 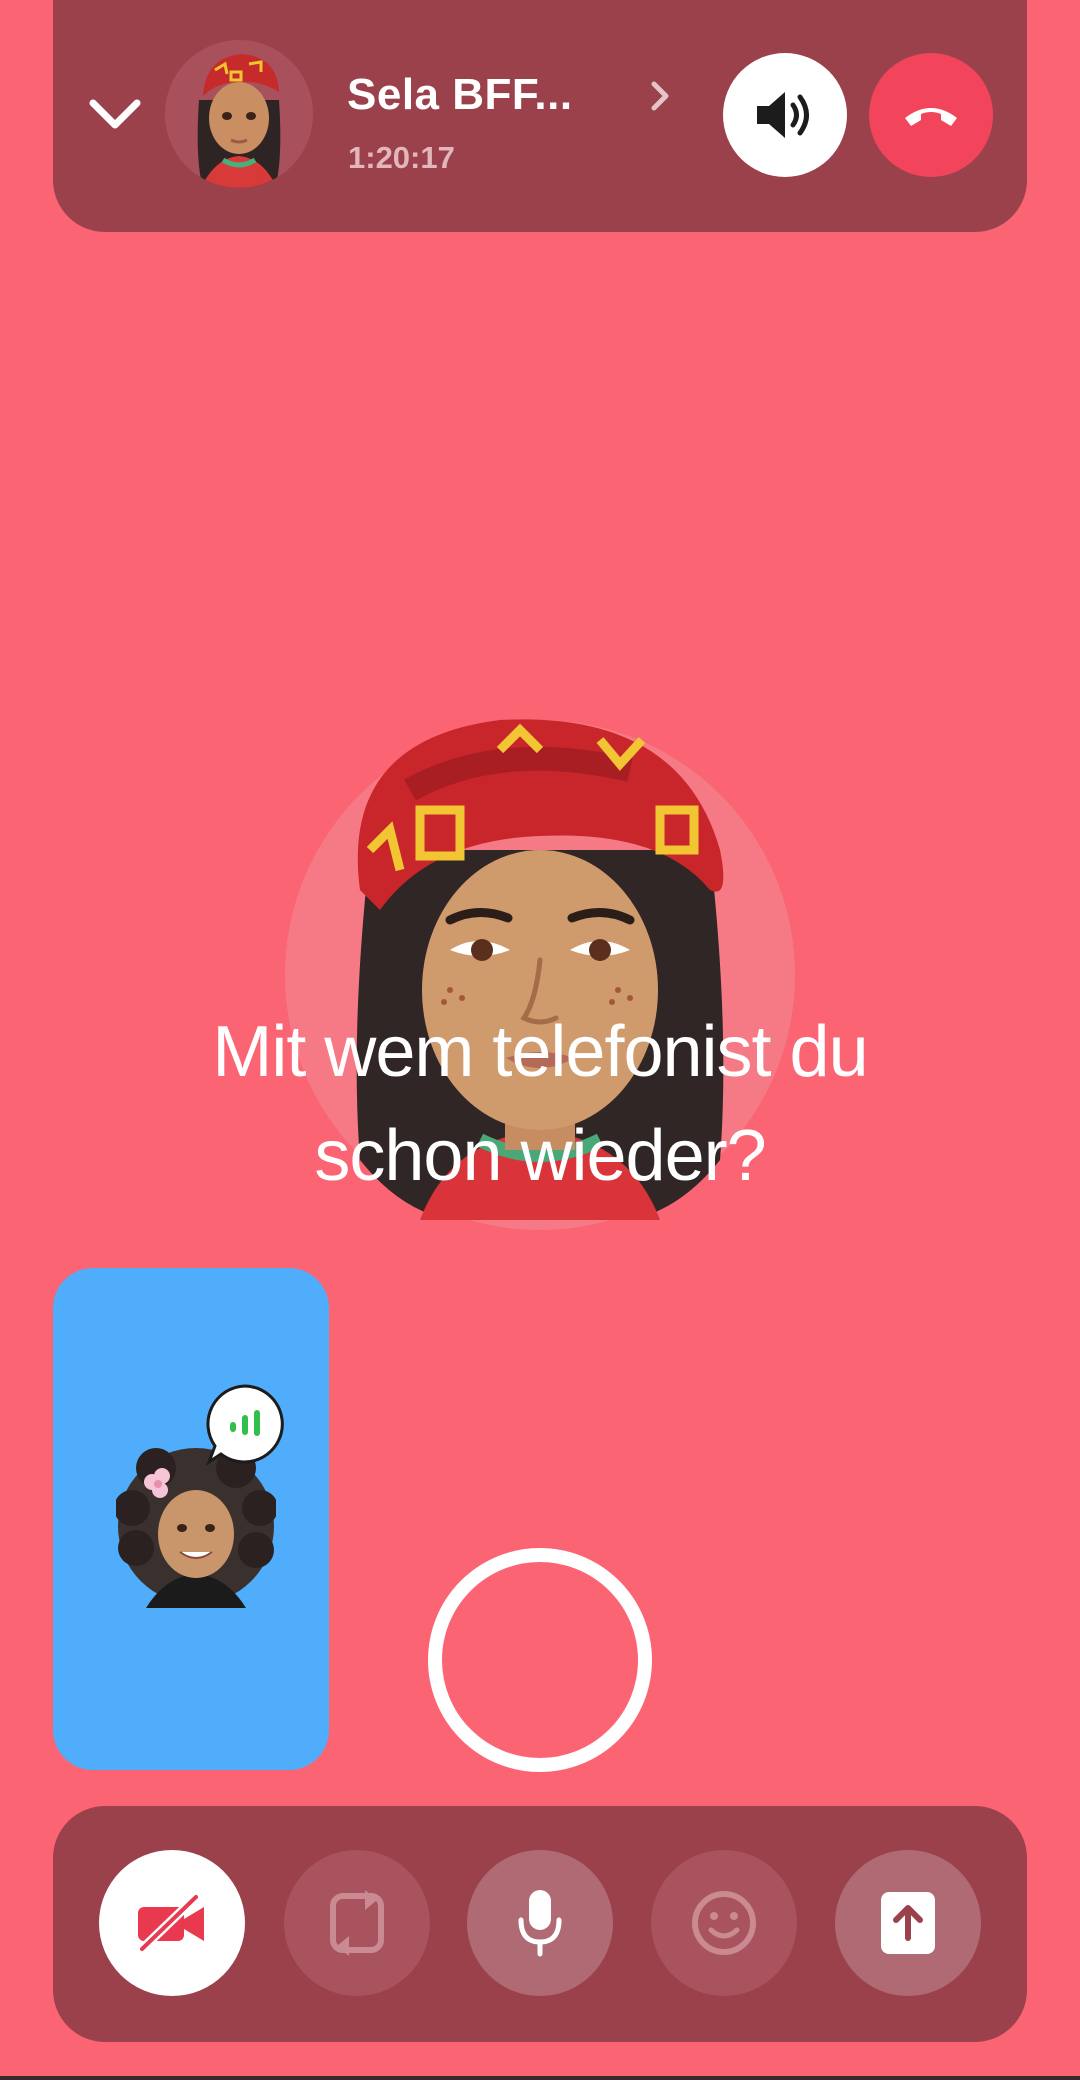 I want to click on phone-hangup-icon, so click(x=931, y=117).